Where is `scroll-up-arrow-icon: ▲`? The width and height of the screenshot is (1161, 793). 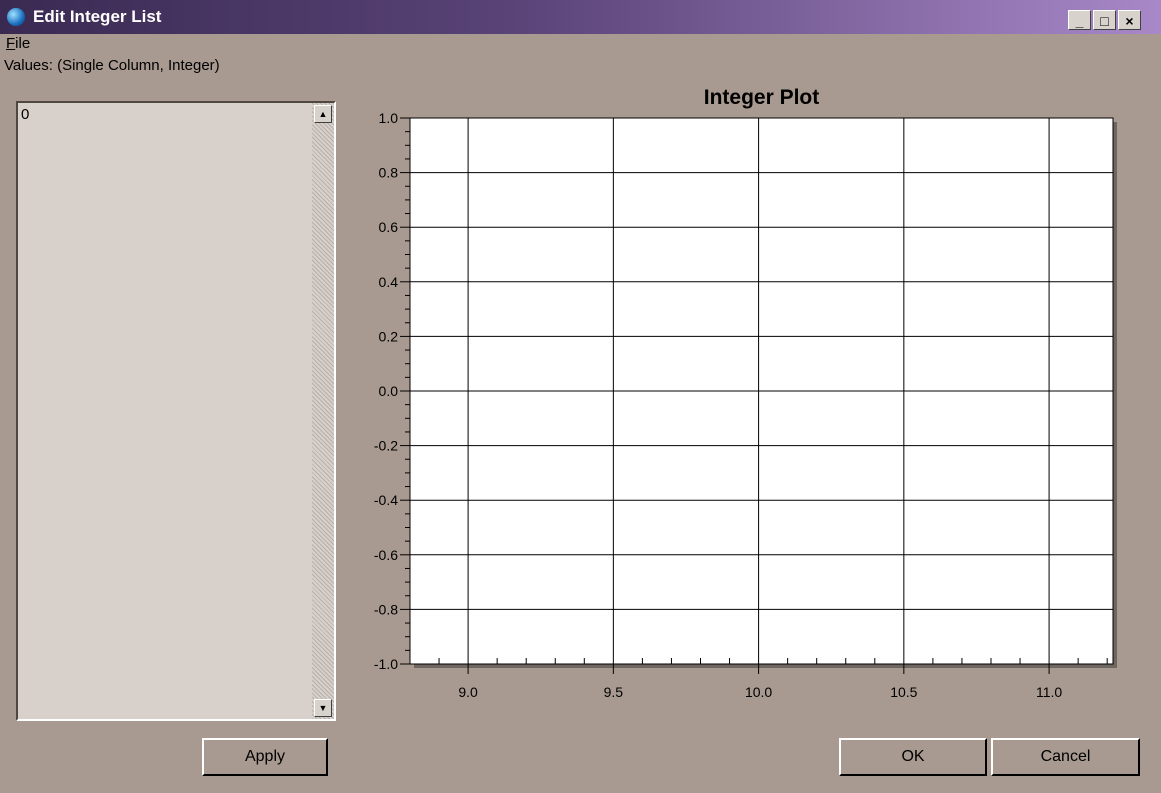
scroll-up-arrow-icon: ▲ is located at coordinates (323, 114).